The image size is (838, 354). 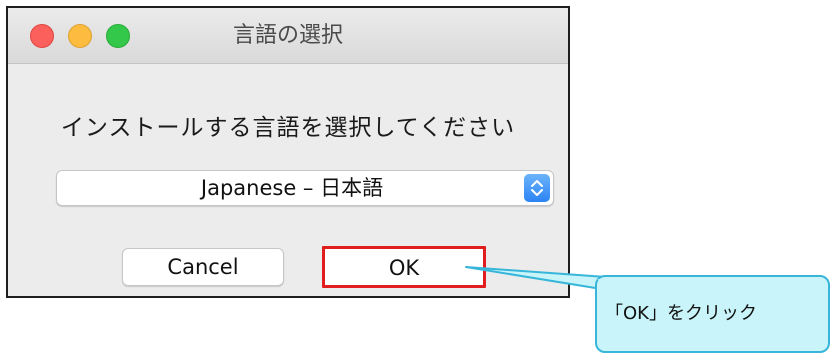 I want to click on callout-pointer-joint, so click(x=614, y=284).